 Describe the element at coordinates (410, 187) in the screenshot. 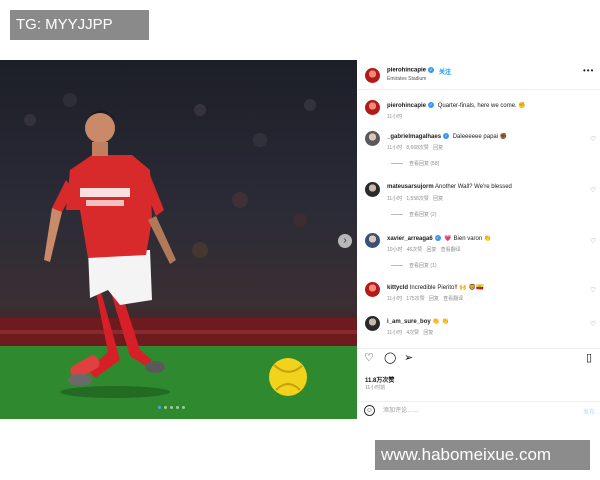

I see `comment-username: mateusarsujorm` at that location.